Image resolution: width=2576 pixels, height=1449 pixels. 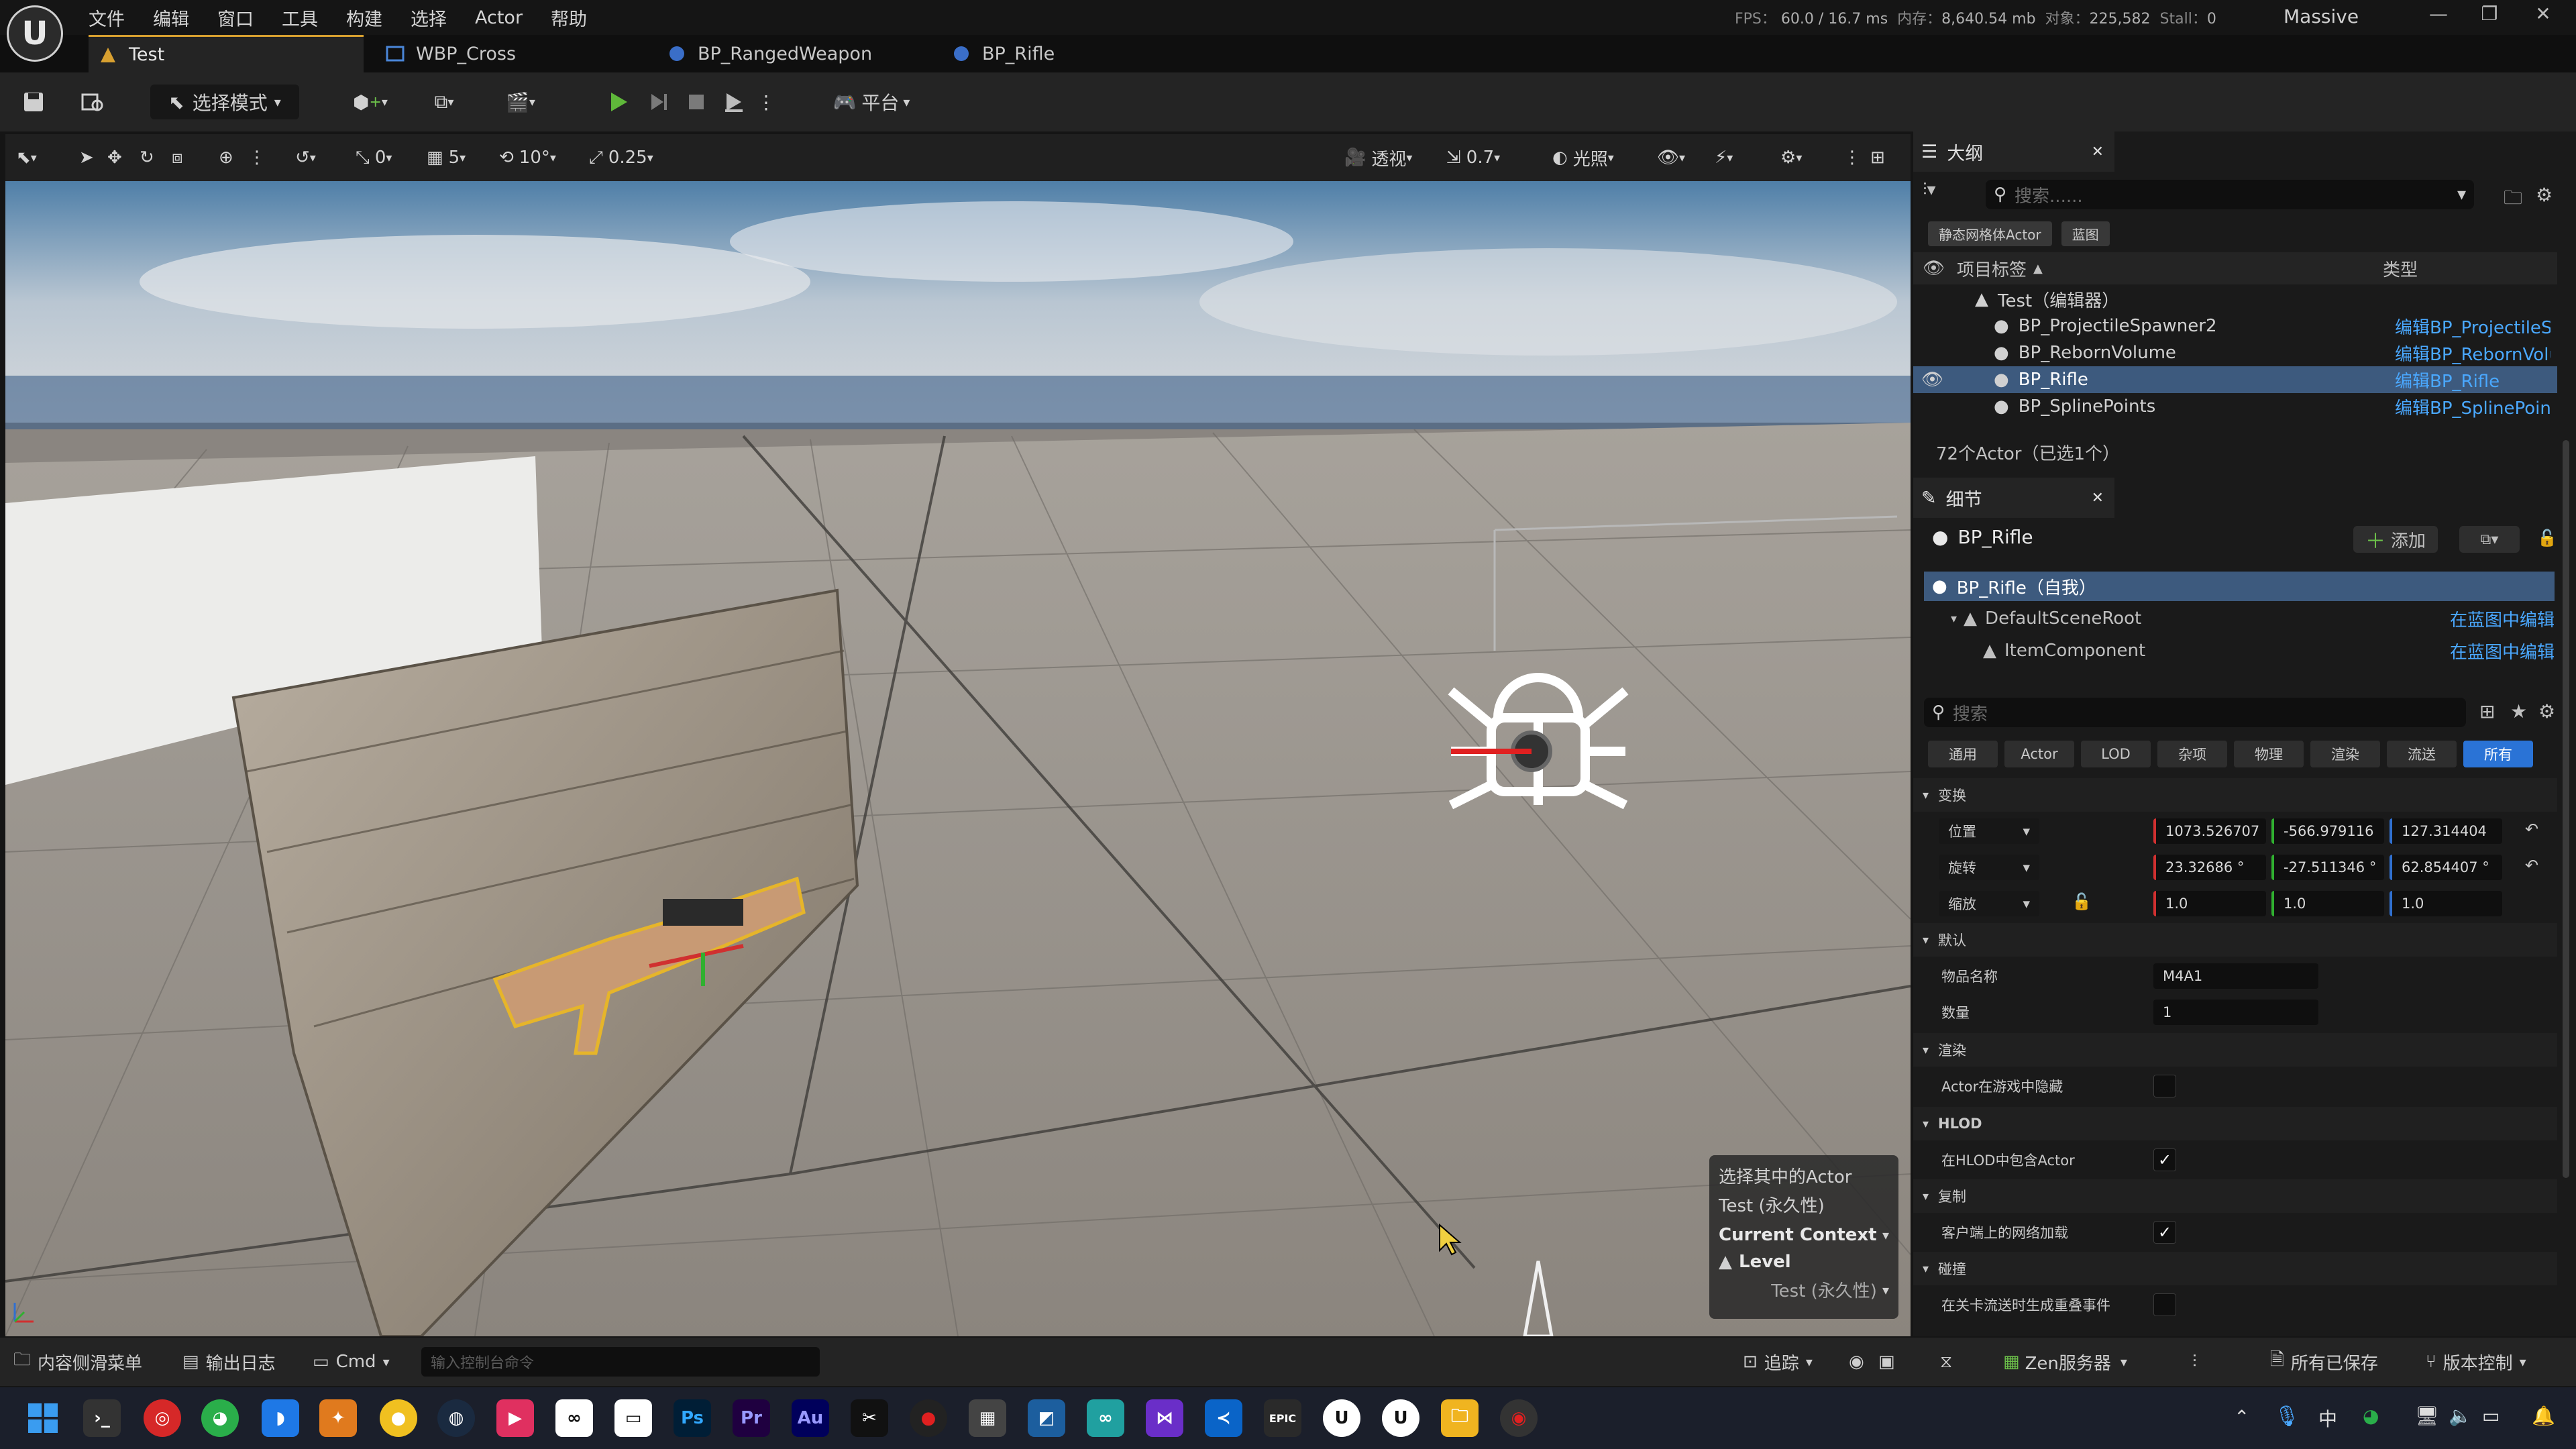 What do you see at coordinates (150, 158) in the screenshot?
I see `rotate-tool-icon: ↻` at bounding box center [150, 158].